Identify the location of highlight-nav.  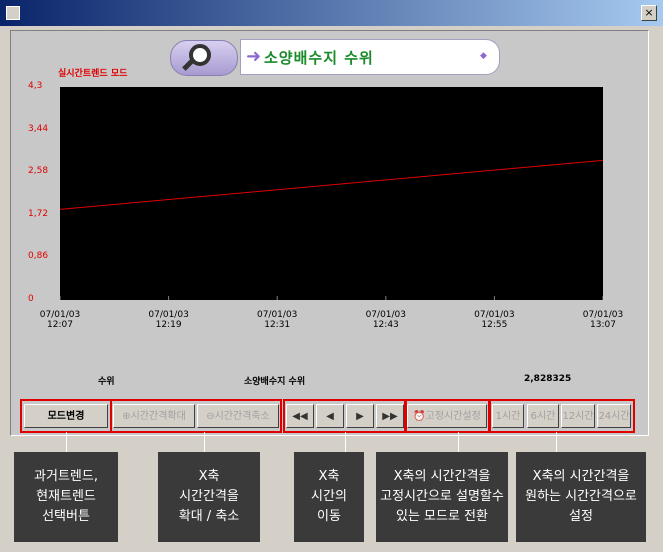
(345, 416).